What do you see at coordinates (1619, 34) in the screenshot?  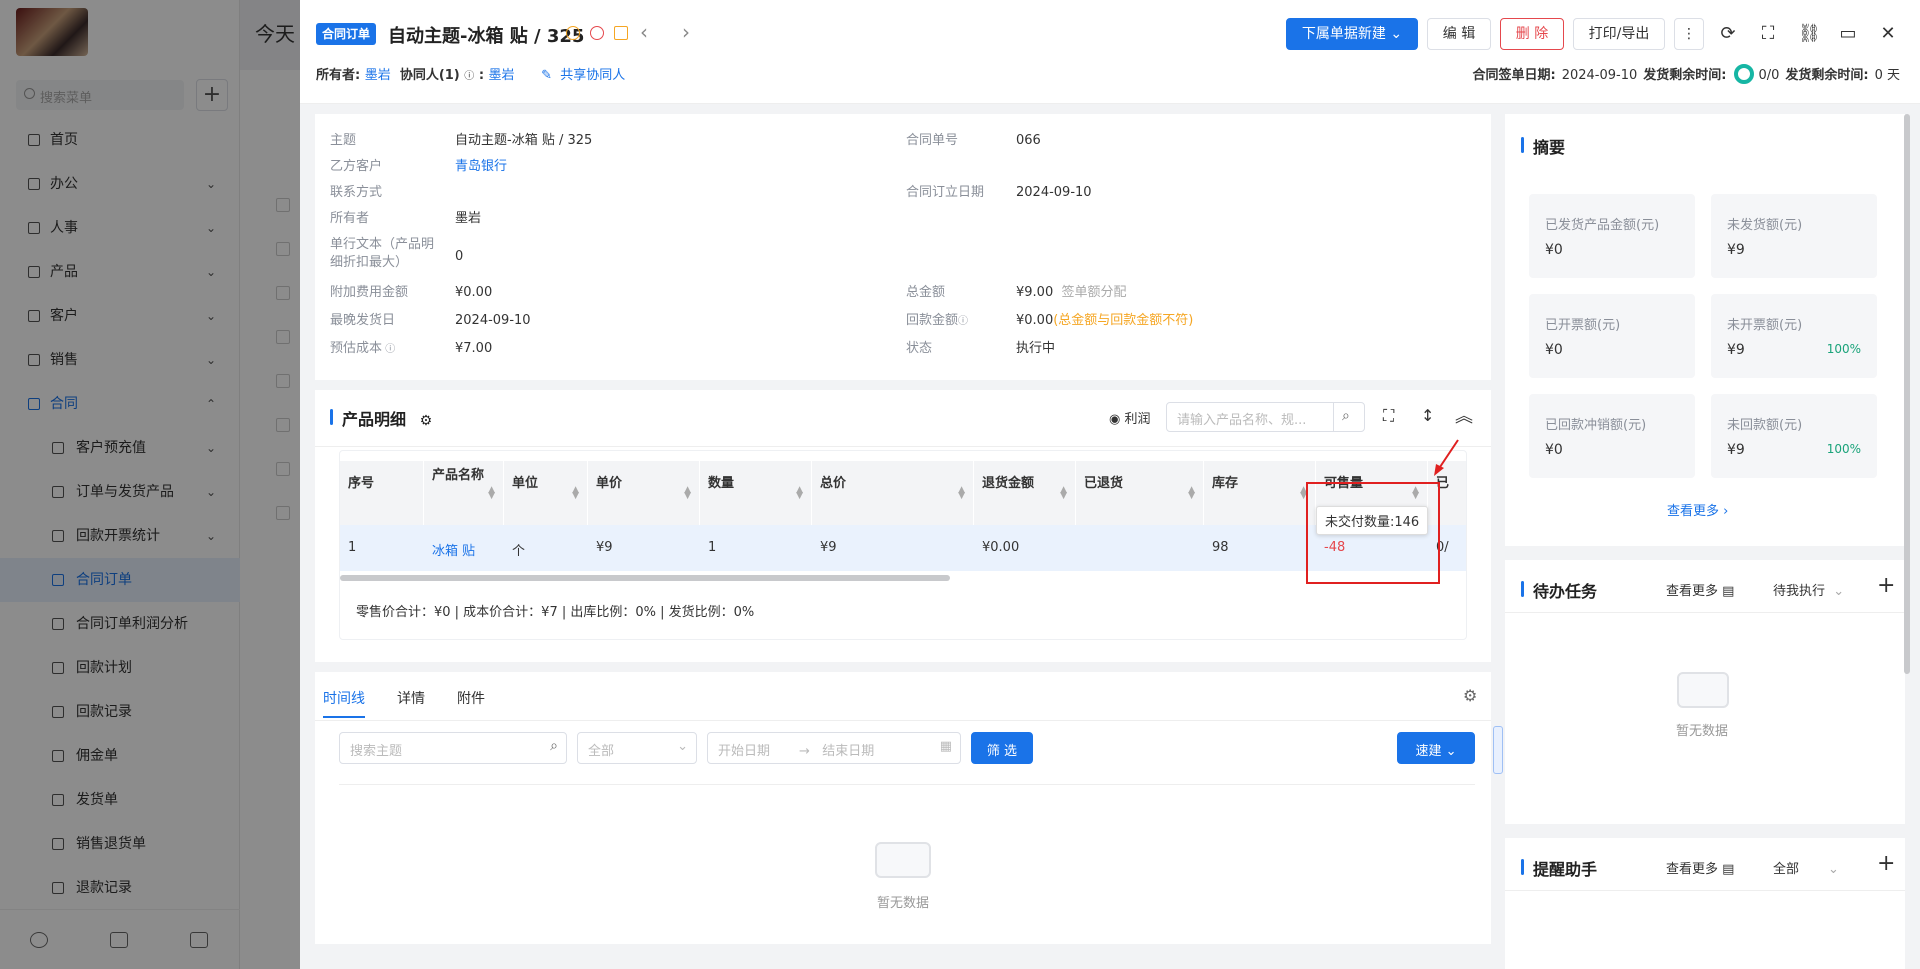 I see `print-export-button: 打印/导出` at bounding box center [1619, 34].